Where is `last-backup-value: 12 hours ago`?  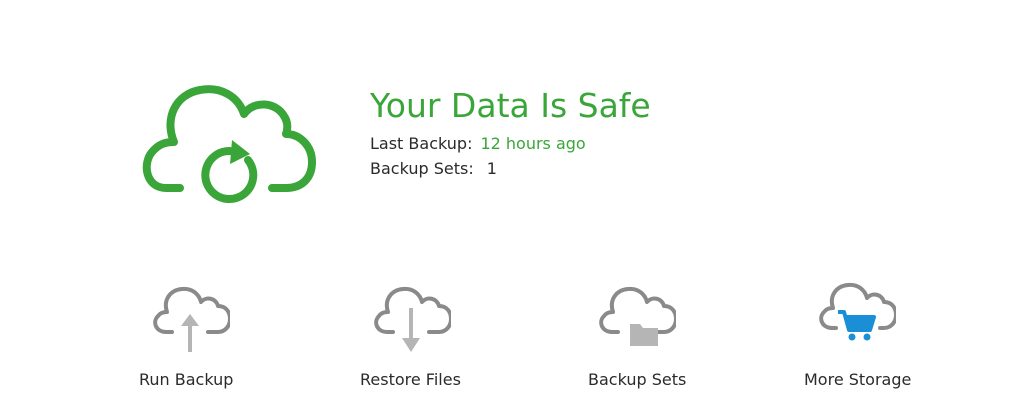
last-backup-value: 12 hours ago is located at coordinates (533, 143).